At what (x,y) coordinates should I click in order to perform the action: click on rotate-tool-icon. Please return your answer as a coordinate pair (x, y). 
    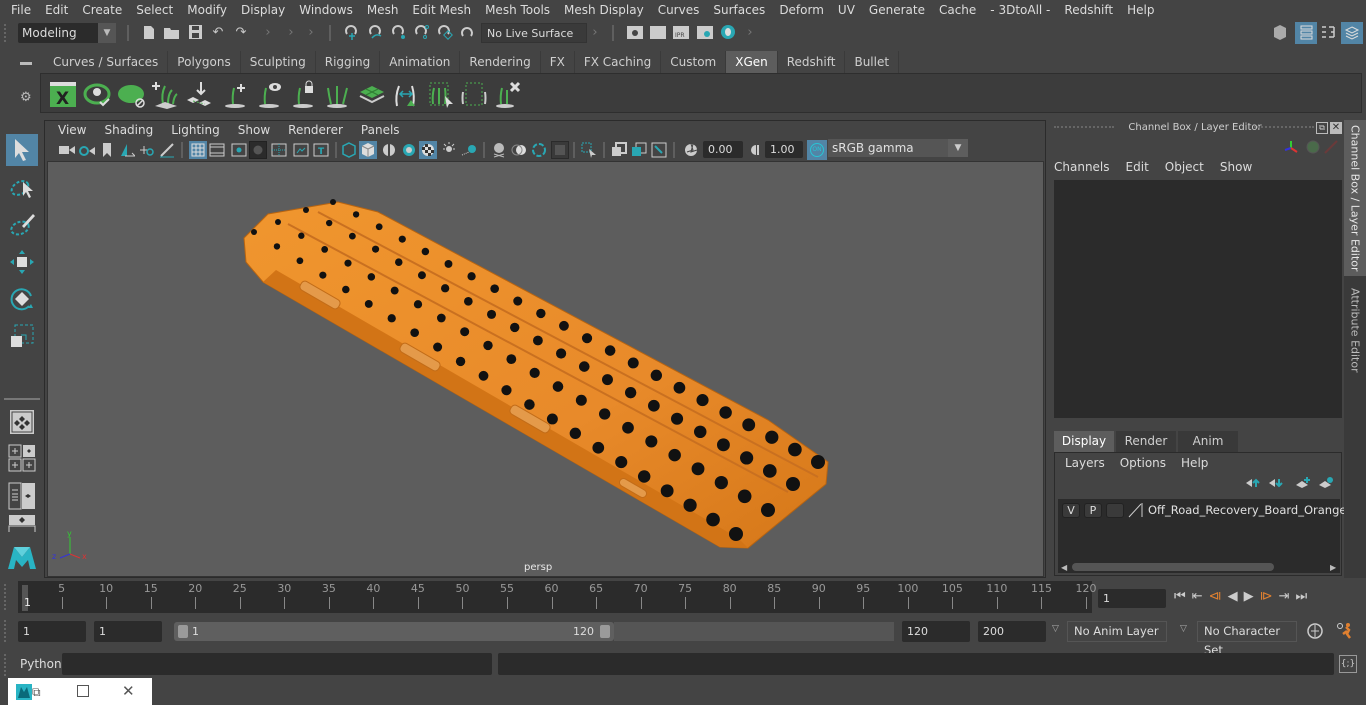
    Looking at the image, I should click on (22, 299).